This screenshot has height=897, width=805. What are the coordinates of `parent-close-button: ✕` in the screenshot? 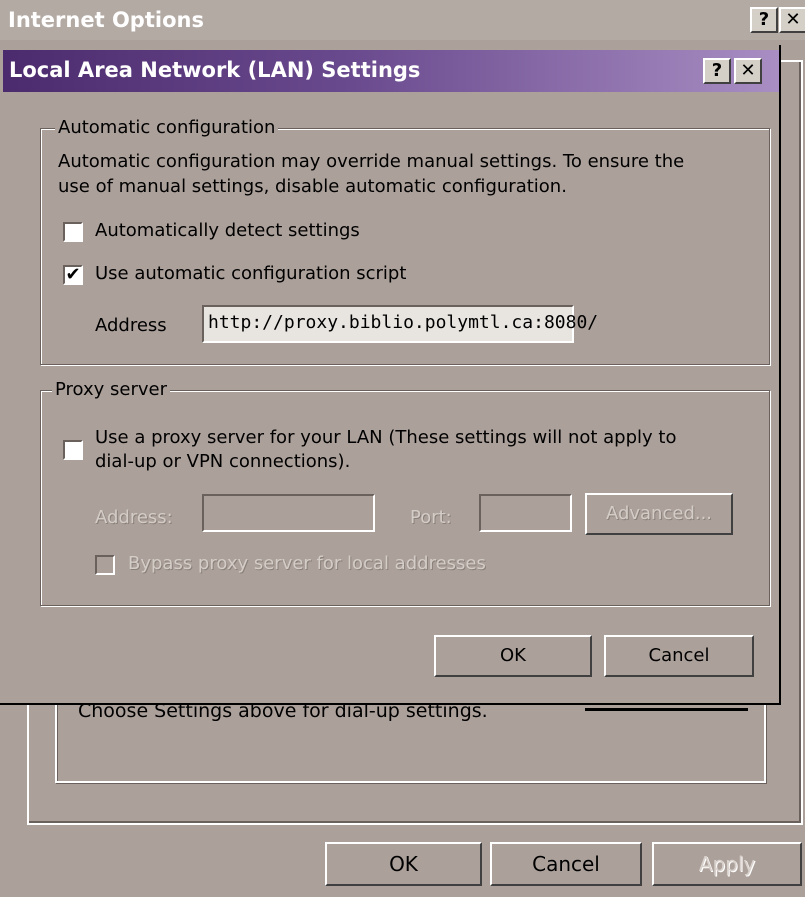 It's located at (792, 20).